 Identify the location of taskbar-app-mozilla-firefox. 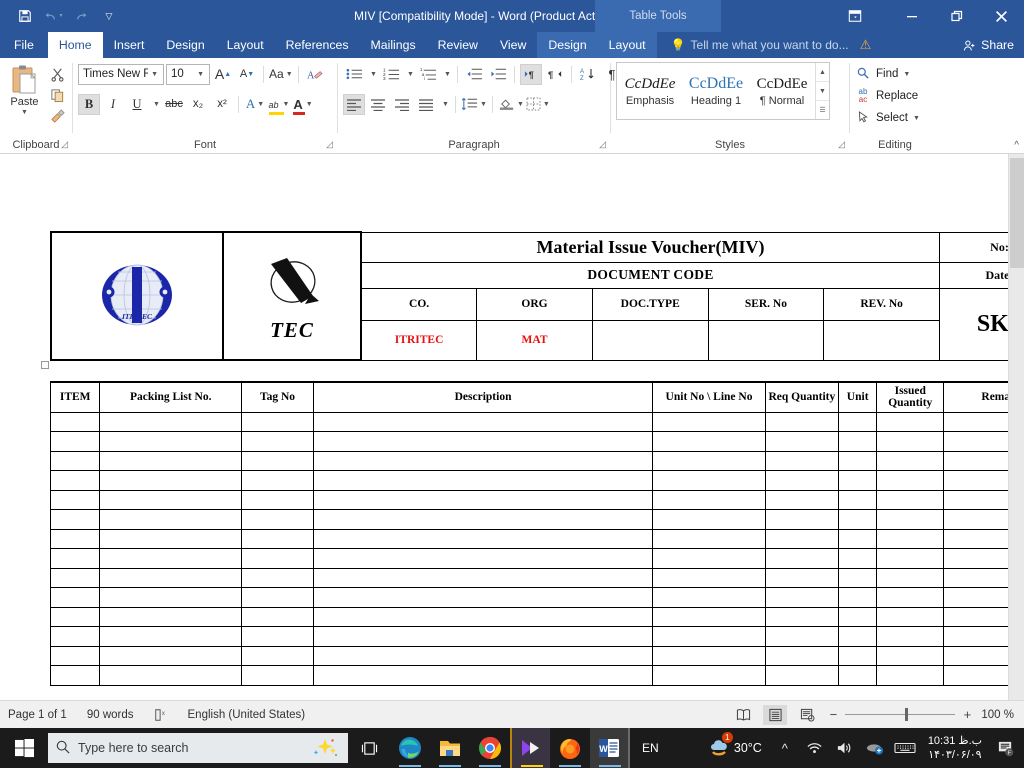
(570, 748).